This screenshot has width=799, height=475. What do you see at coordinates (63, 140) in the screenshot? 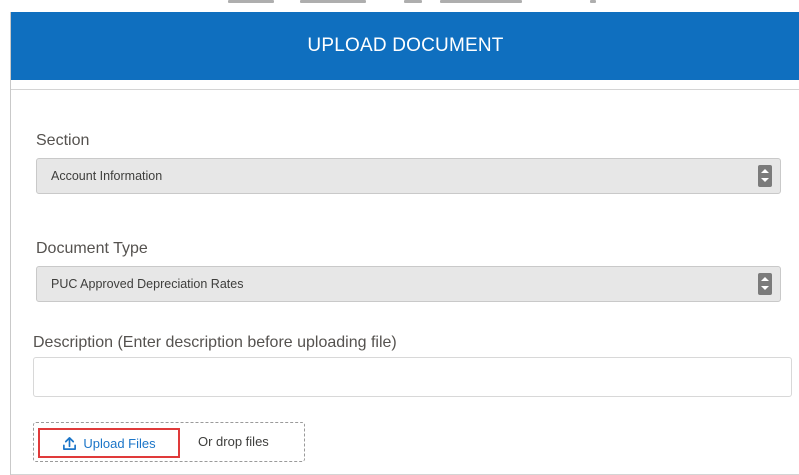
I see `section-label: Section` at bounding box center [63, 140].